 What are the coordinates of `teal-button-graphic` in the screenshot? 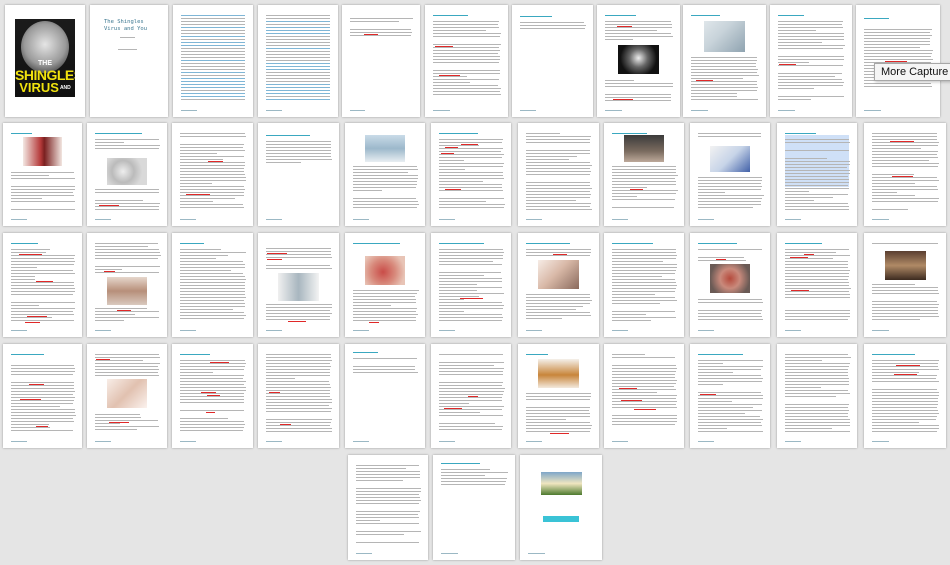 It's located at (561, 518).